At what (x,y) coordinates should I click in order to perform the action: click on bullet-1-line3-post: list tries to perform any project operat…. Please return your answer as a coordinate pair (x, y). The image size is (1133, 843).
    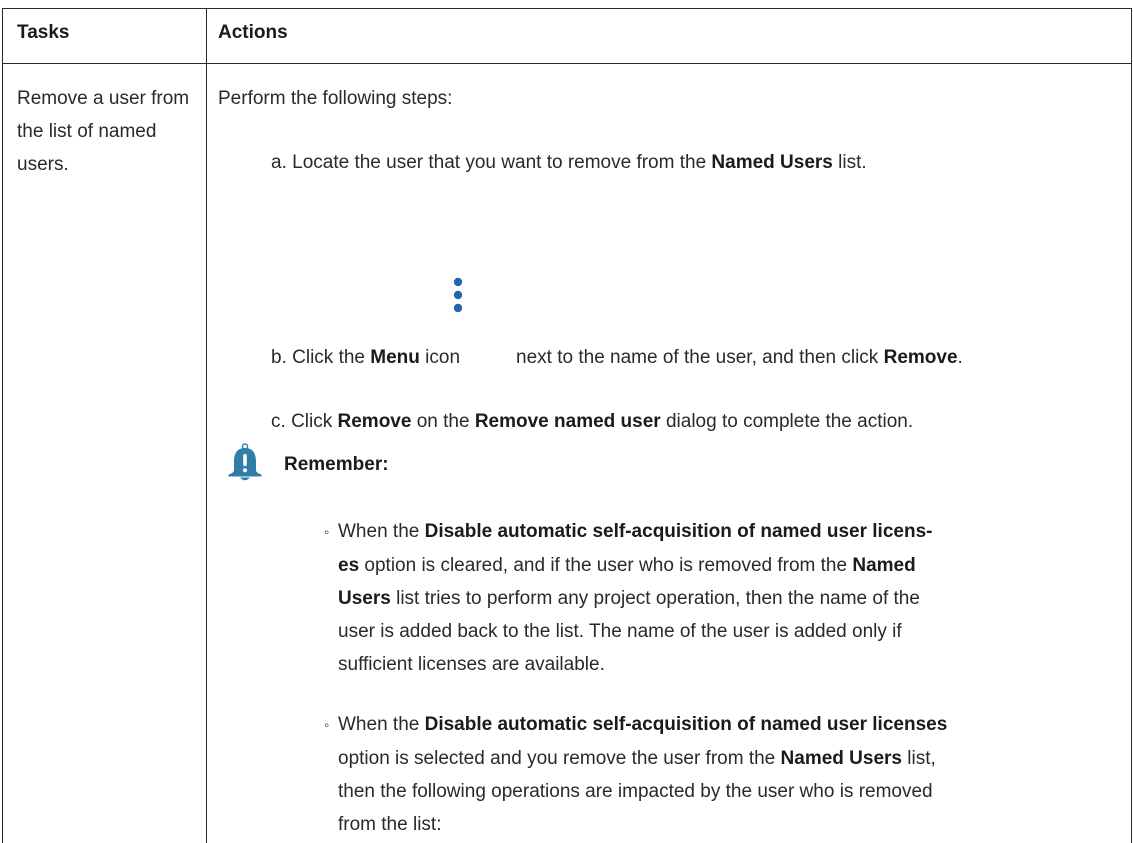
    Looking at the image, I should click on (655, 598).